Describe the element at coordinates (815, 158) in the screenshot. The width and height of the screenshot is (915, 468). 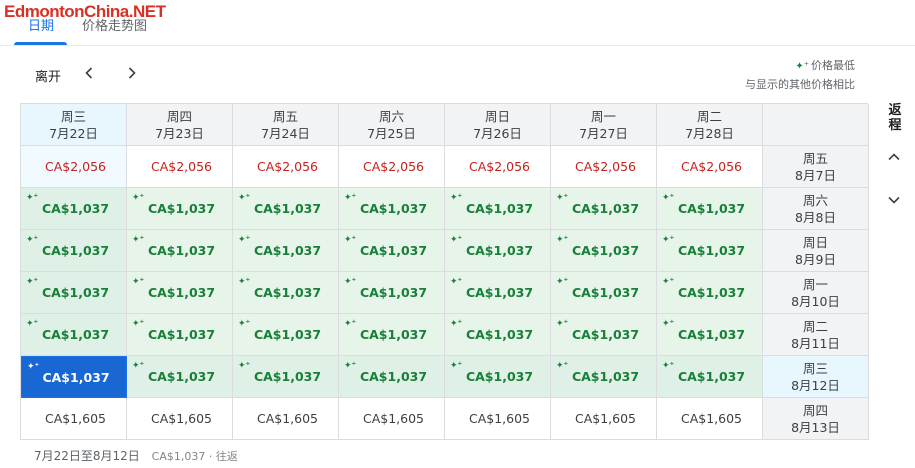
I see `row-day: 周五` at that location.